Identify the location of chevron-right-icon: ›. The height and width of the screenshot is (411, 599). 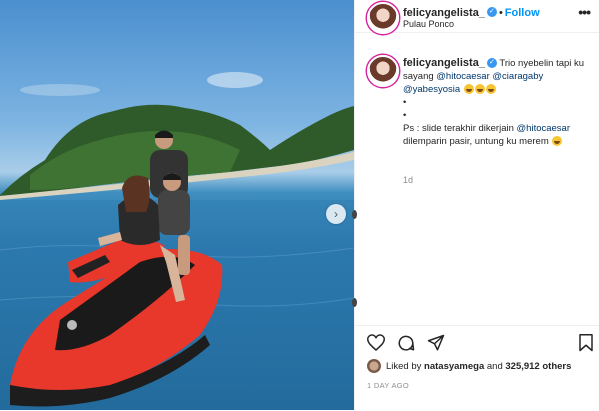
(336, 214).